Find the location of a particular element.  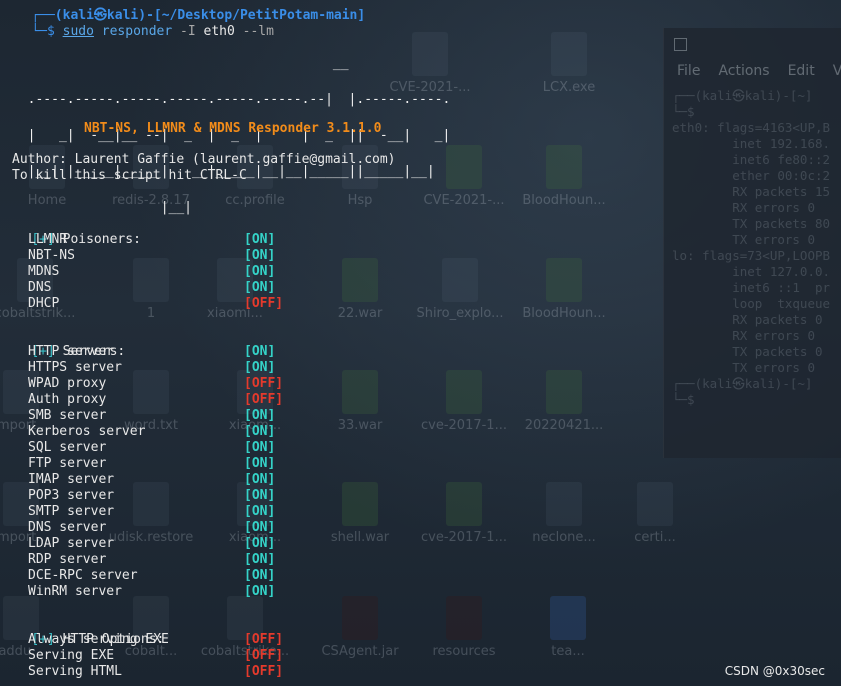

banner-line: __ is located at coordinates (180, 63).